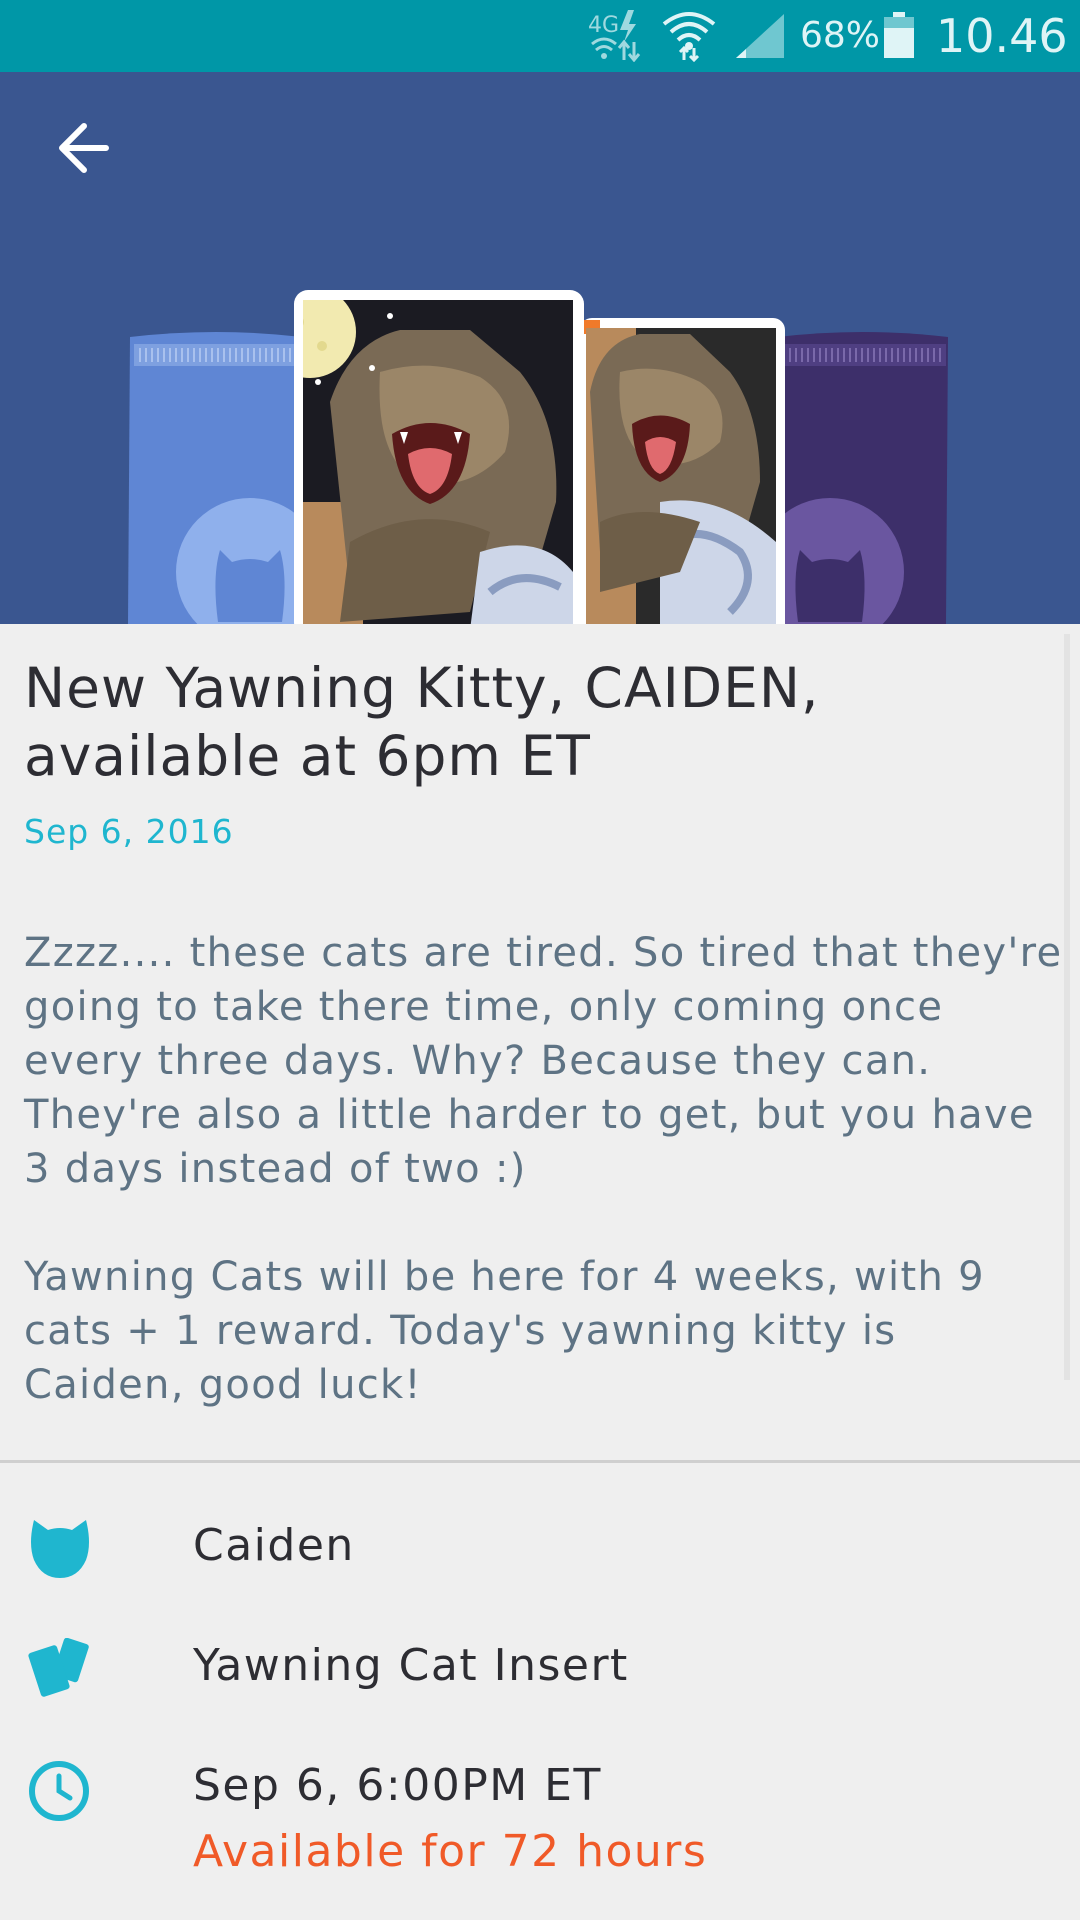 The height and width of the screenshot is (1920, 1080). Describe the element at coordinates (1002, 36) in the screenshot. I see `status-clock: 10.46` at that location.